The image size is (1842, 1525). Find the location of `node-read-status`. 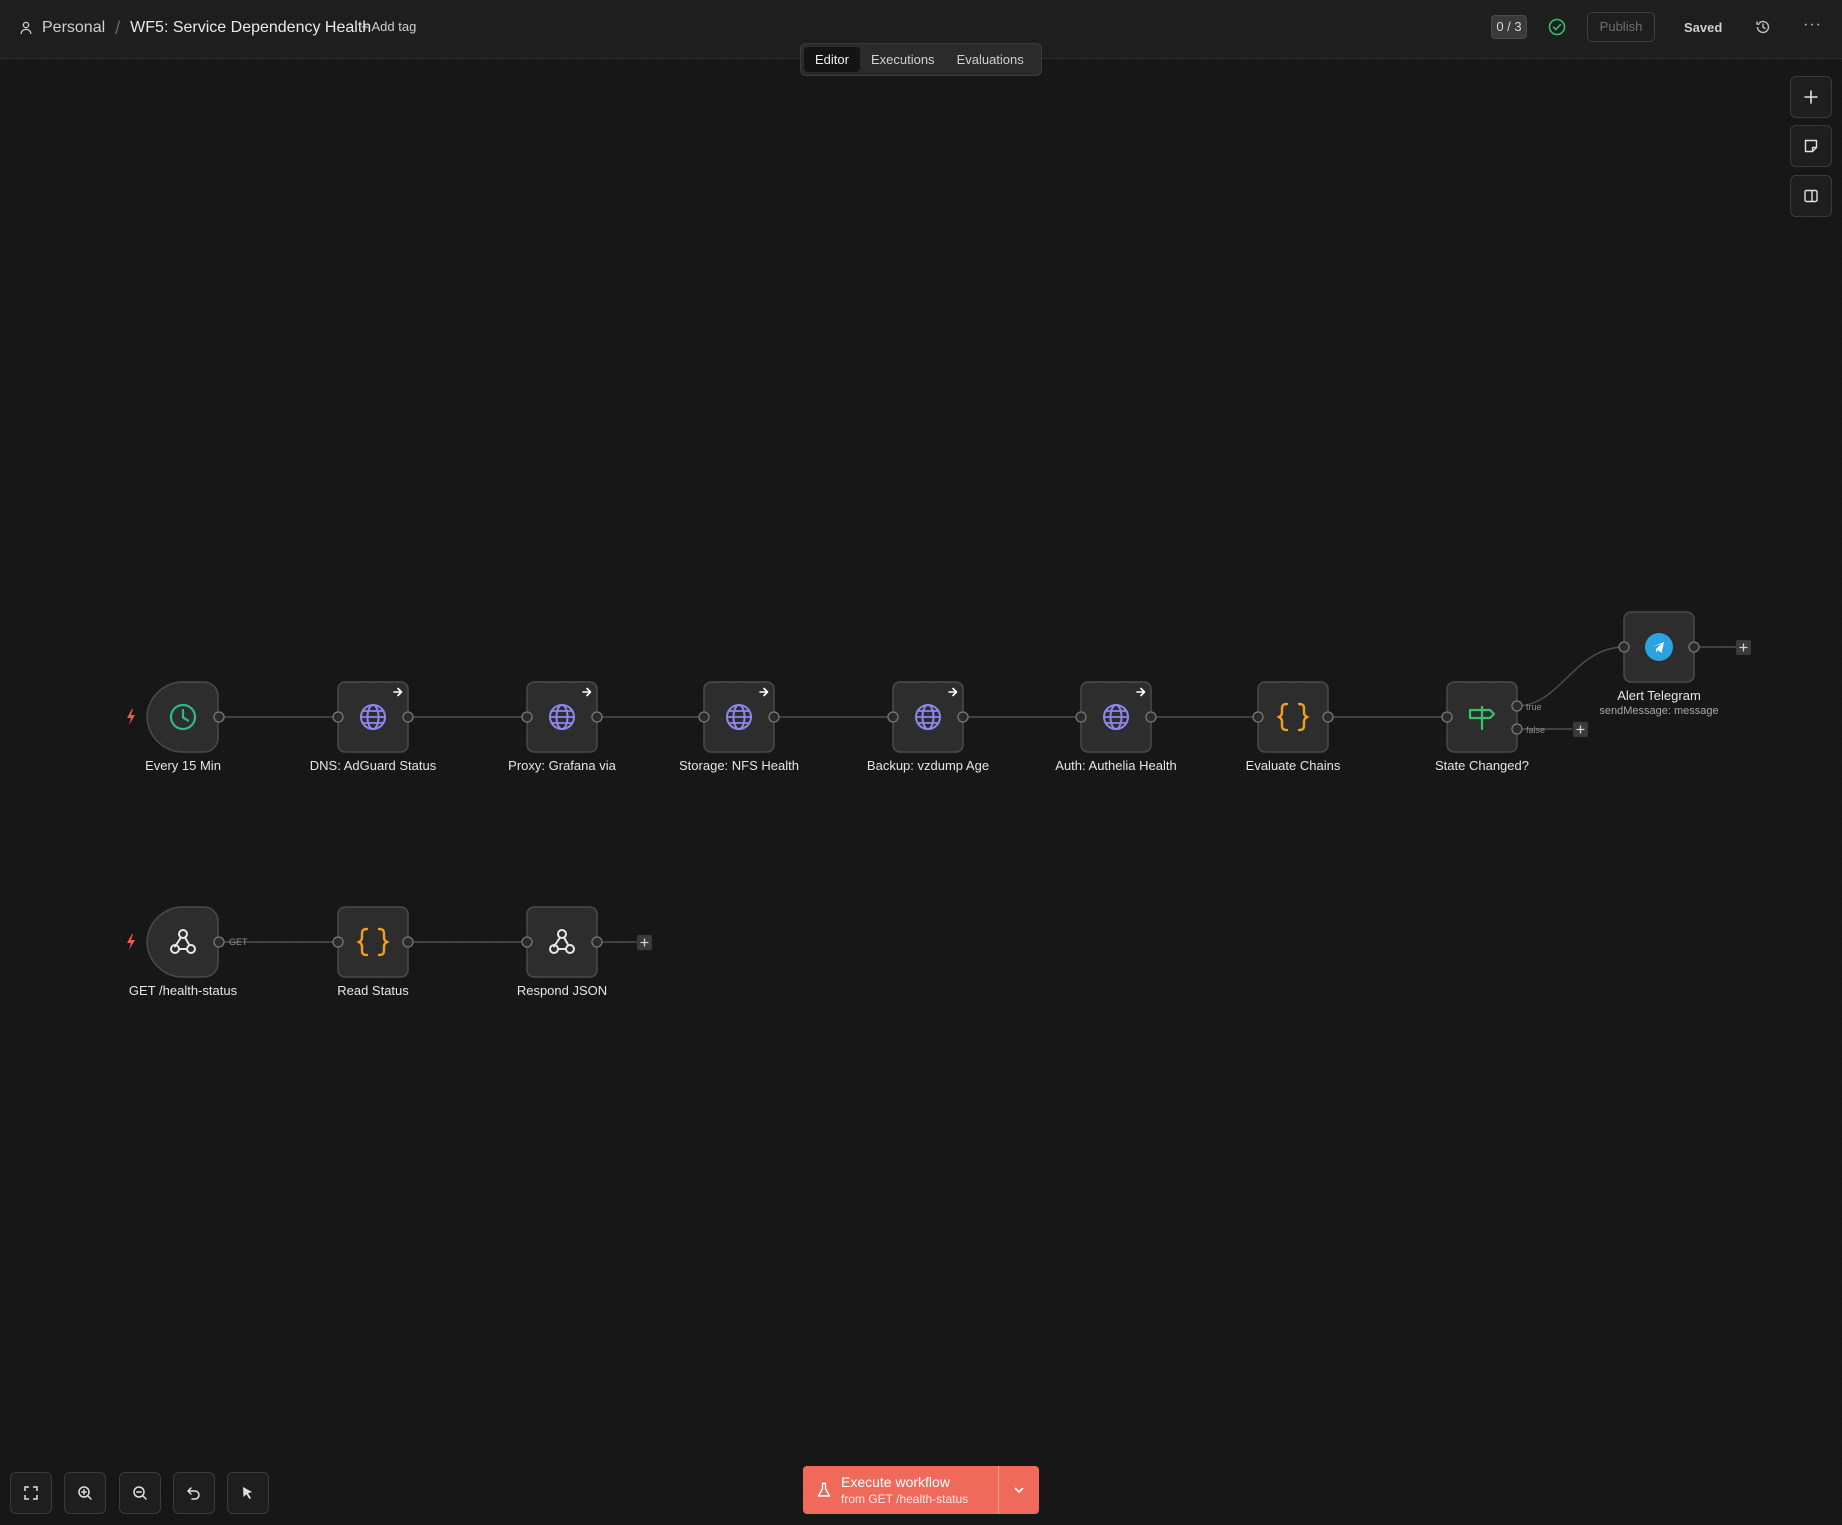

node-read-status is located at coordinates (373, 942).